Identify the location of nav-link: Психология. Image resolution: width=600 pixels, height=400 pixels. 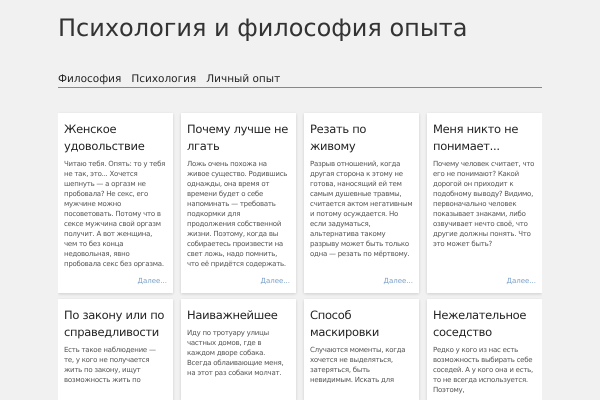
(163, 79).